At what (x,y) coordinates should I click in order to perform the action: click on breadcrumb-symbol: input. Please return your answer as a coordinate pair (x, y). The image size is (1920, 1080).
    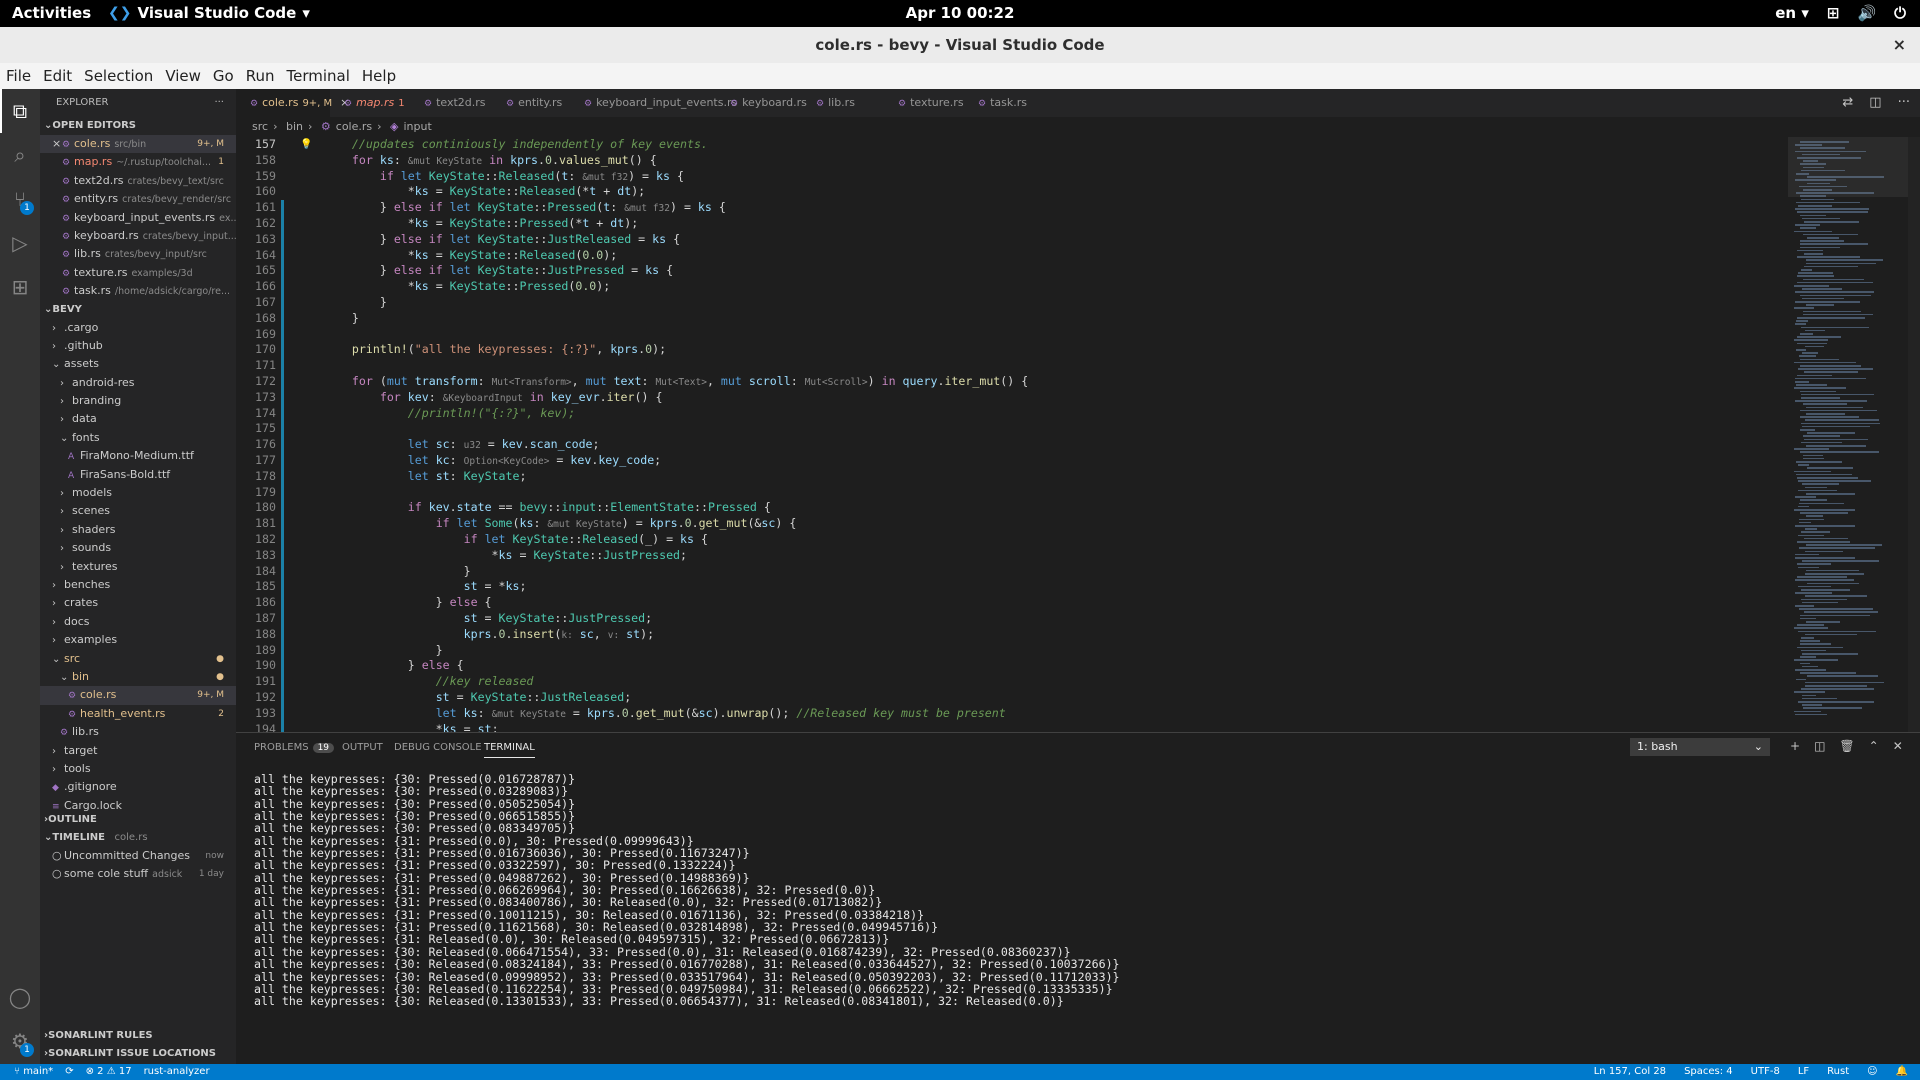
    Looking at the image, I should click on (418, 126).